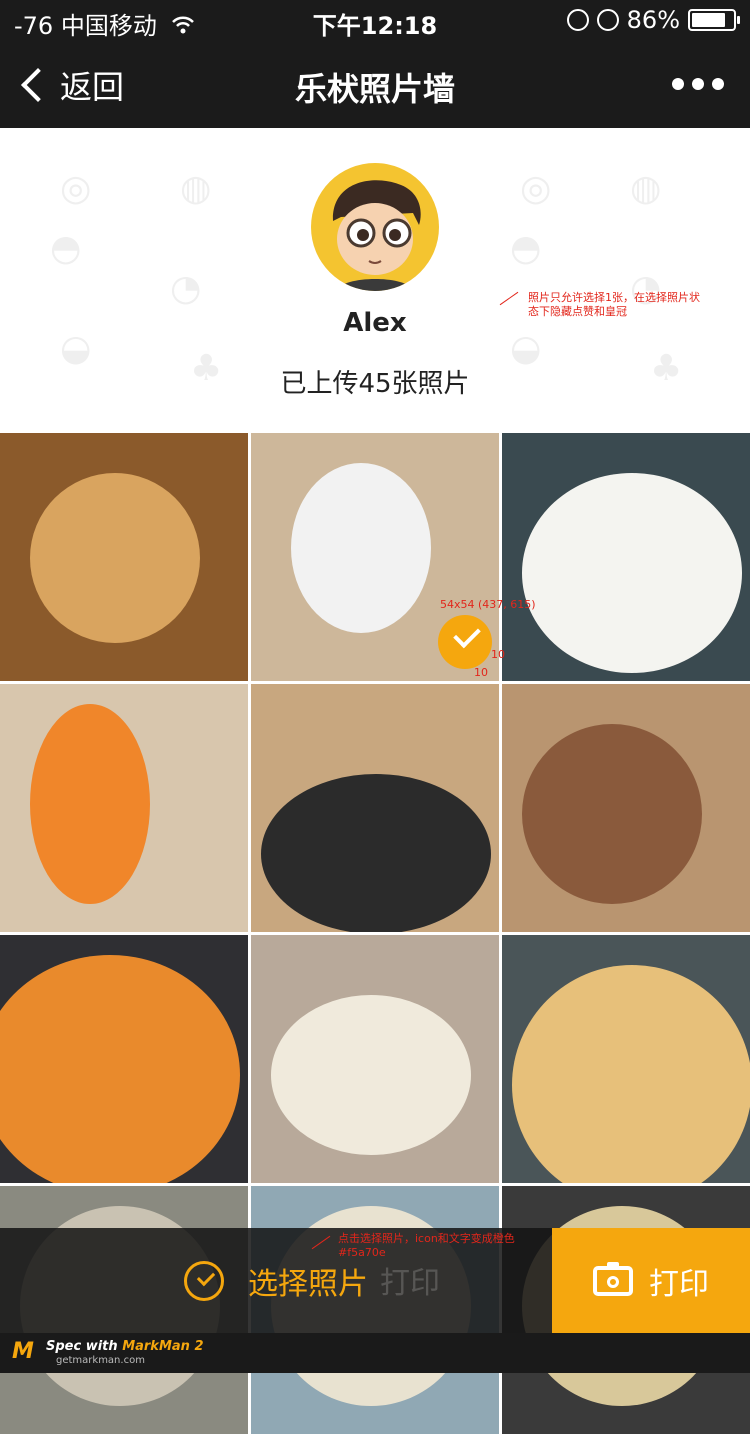 Image resolution: width=750 pixels, height=1434 pixels. What do you see at coordinates (204, 1280) in the screenshot?
I see `check-circle-icon` at bounding box center [204, 1280].